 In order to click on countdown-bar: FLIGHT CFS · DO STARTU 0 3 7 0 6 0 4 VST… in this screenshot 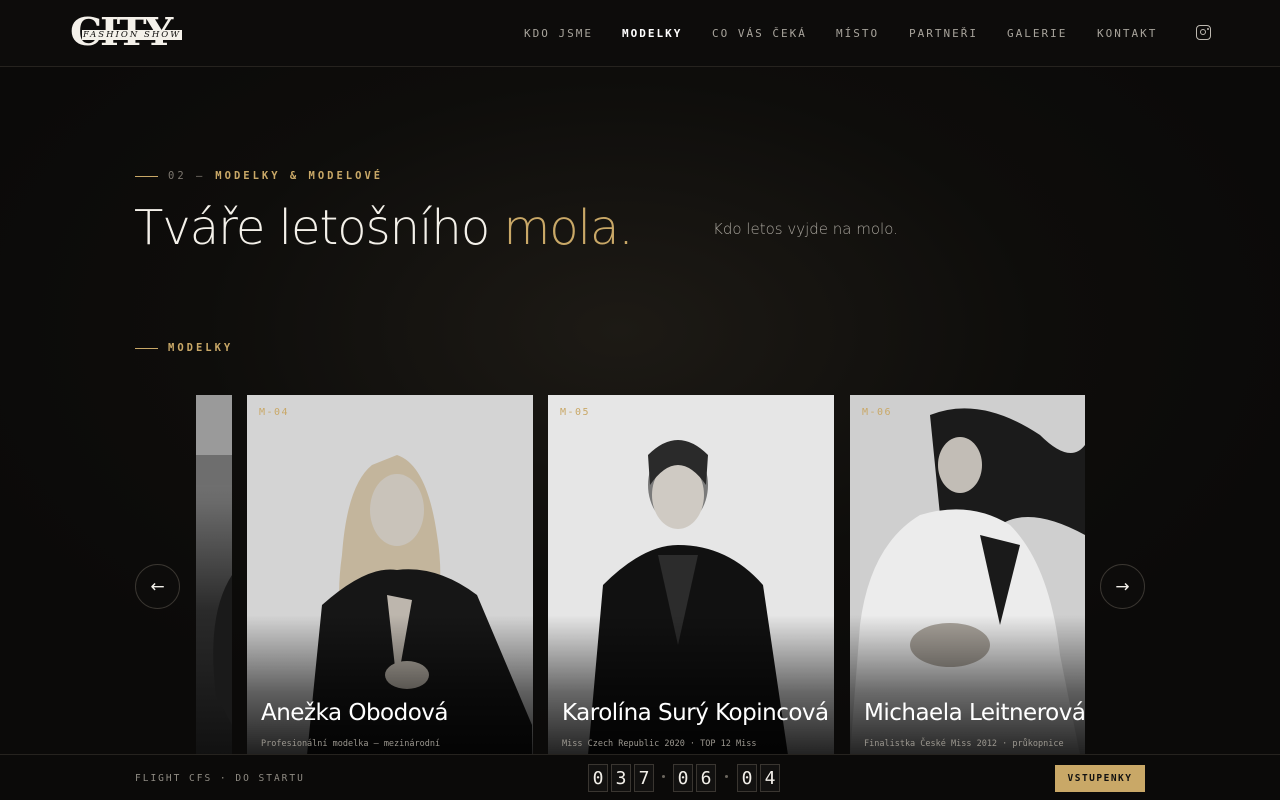, I will do `click(640, 777)`.